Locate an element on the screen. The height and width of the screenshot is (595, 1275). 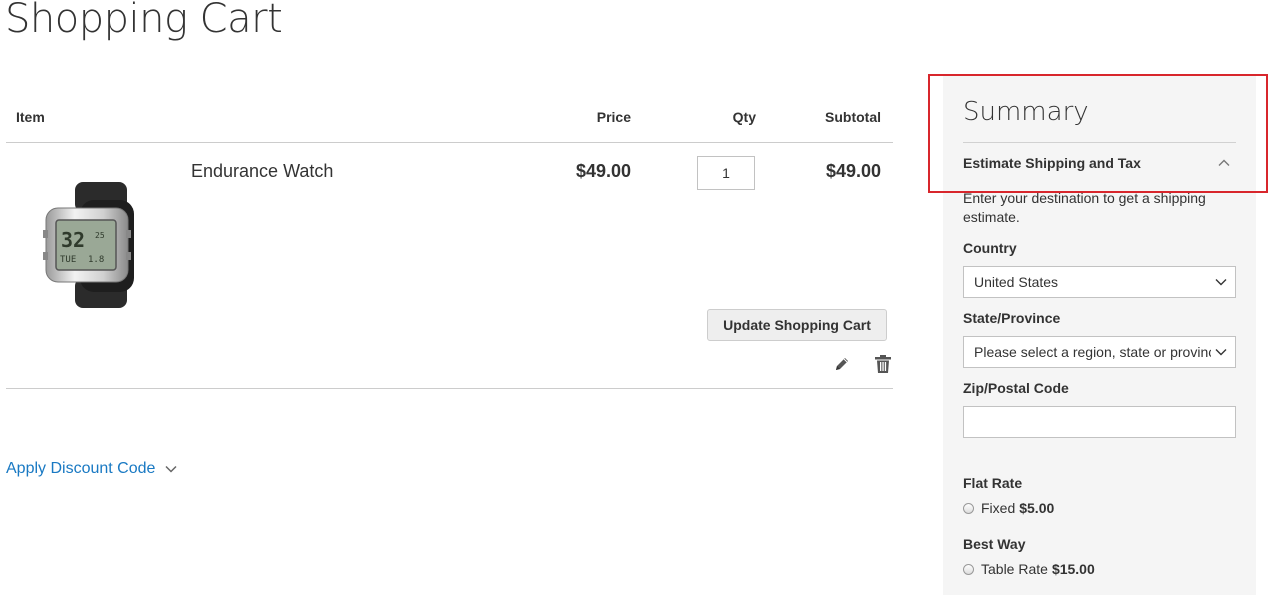
svg-text: 25 is located at coordinates (100, 235).